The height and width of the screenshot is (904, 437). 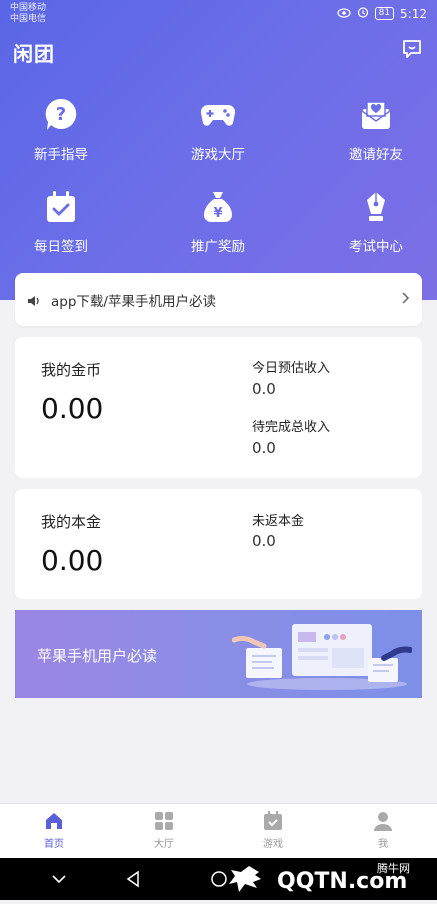 I want to click on principal-card: 我的本金 0.00 未返本金 0.0, so click(x=218, y=544).